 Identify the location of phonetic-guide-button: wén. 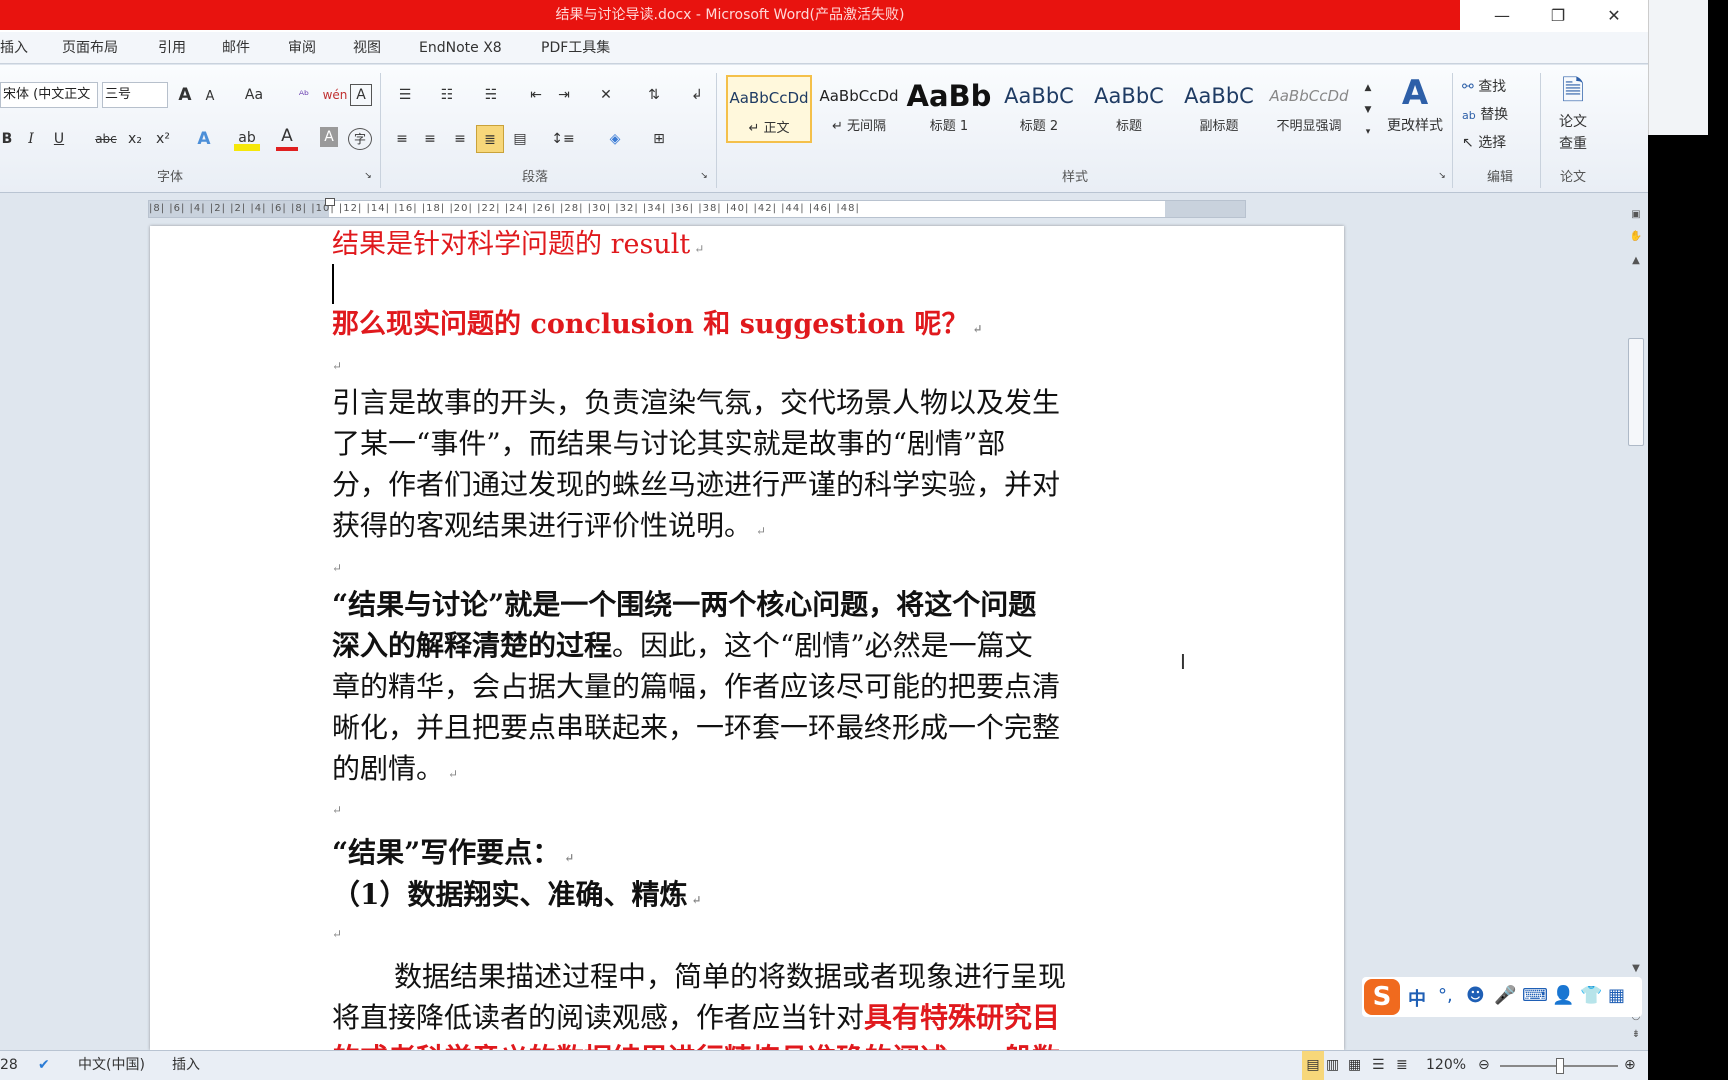
(335, 95).